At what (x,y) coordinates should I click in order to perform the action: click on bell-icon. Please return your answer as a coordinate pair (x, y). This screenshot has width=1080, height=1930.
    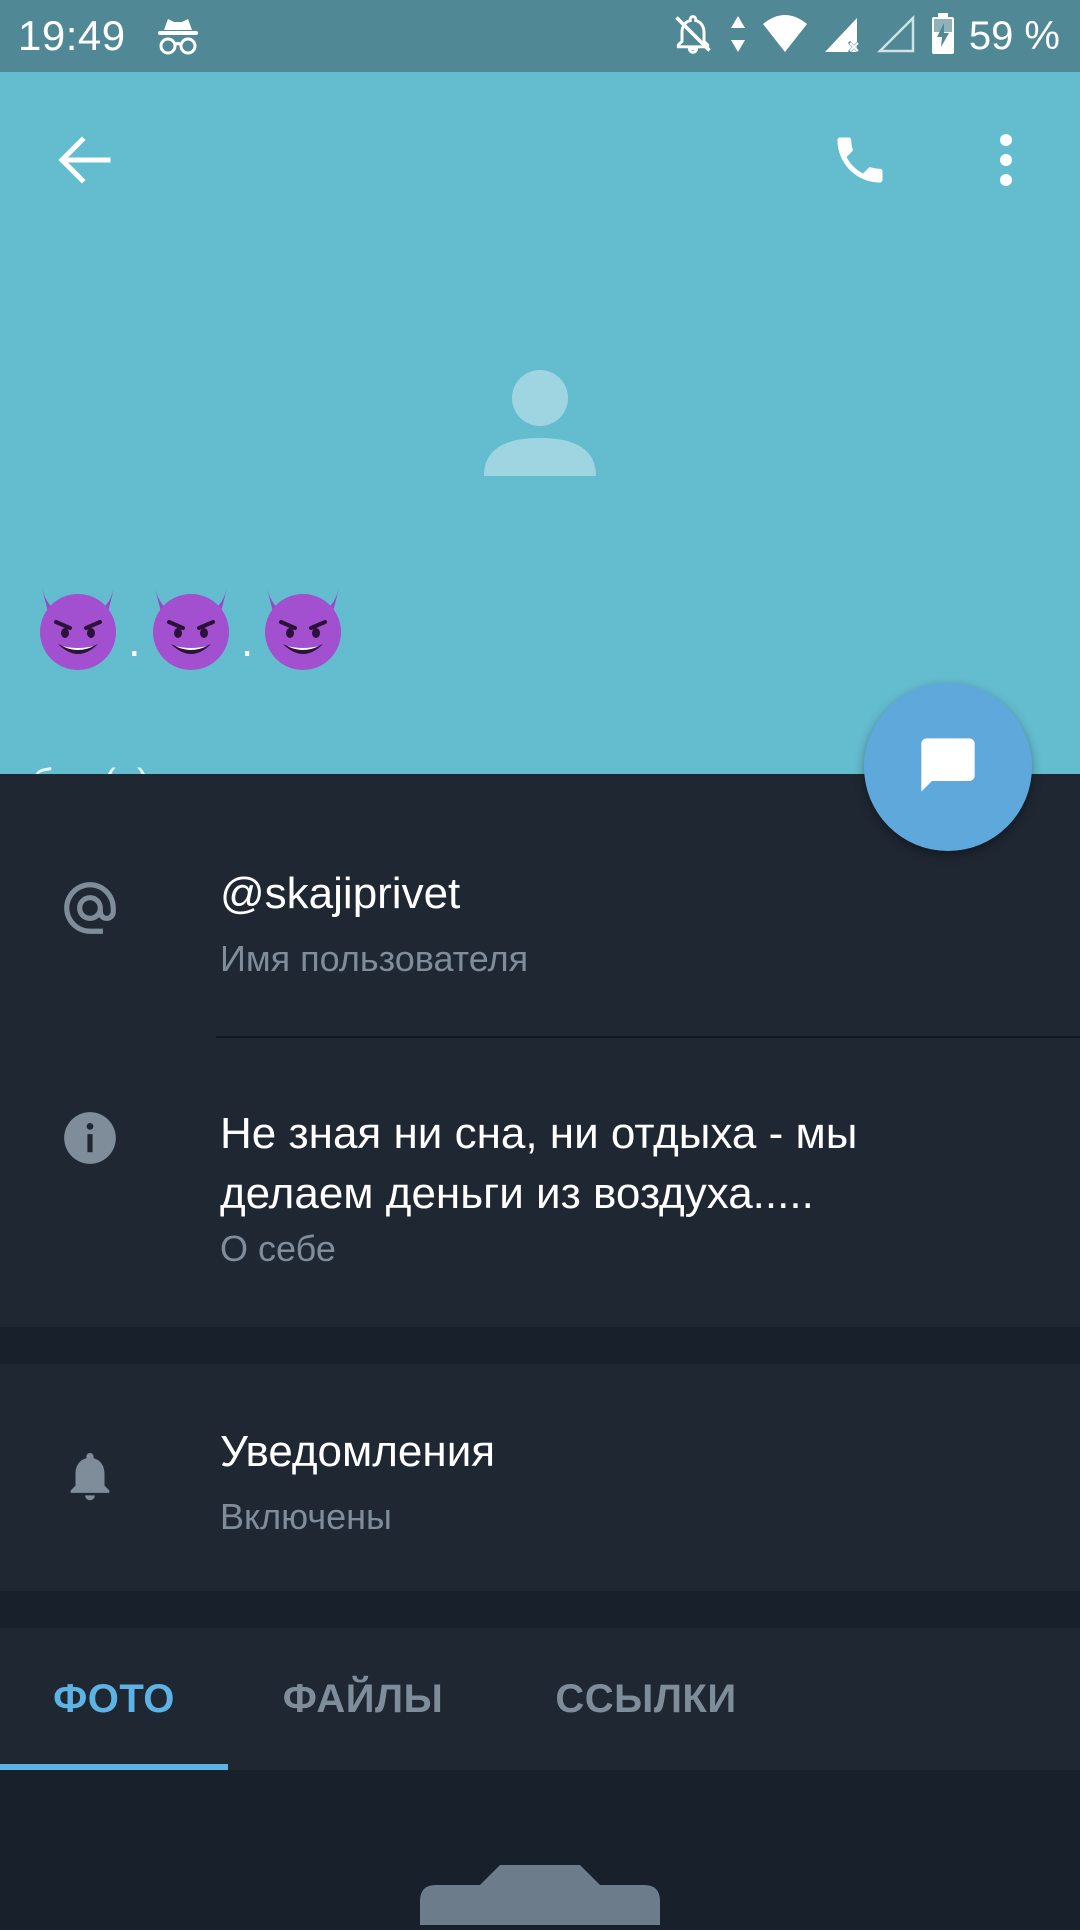
    Looking at the image, I should click on (90, 1476).